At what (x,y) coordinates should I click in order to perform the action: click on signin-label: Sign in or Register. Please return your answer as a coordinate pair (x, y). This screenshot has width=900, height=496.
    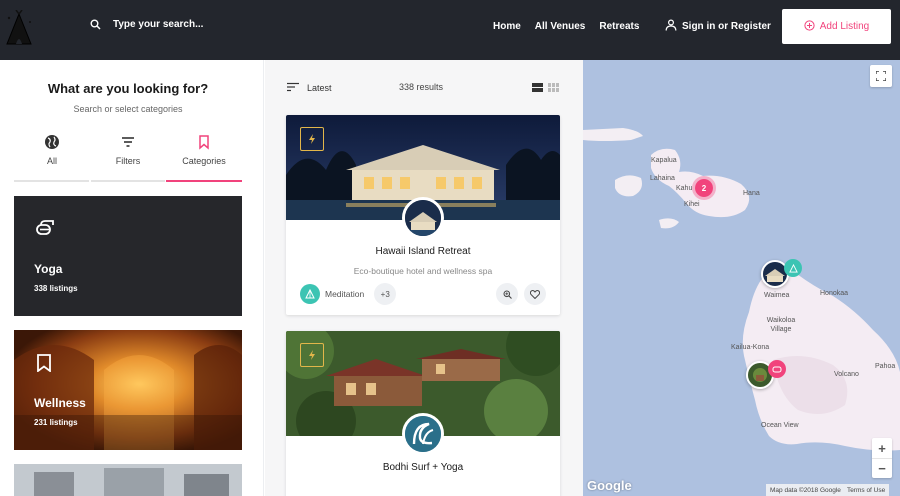
    Looking at the image, I should click on (726, 26).